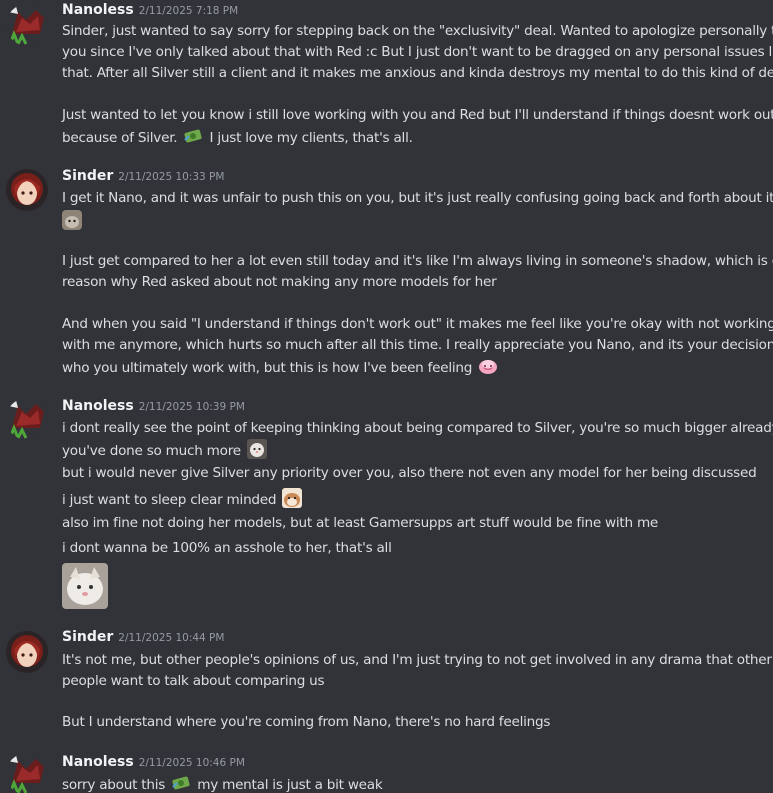 Image resolution: width=773 pixels, height=793 pixels. What do you see at coordinates (171, 177) in the screenshot?
I see `timestamp: 2/11/2025 10:33 PM` at bounding box center [171, 177].